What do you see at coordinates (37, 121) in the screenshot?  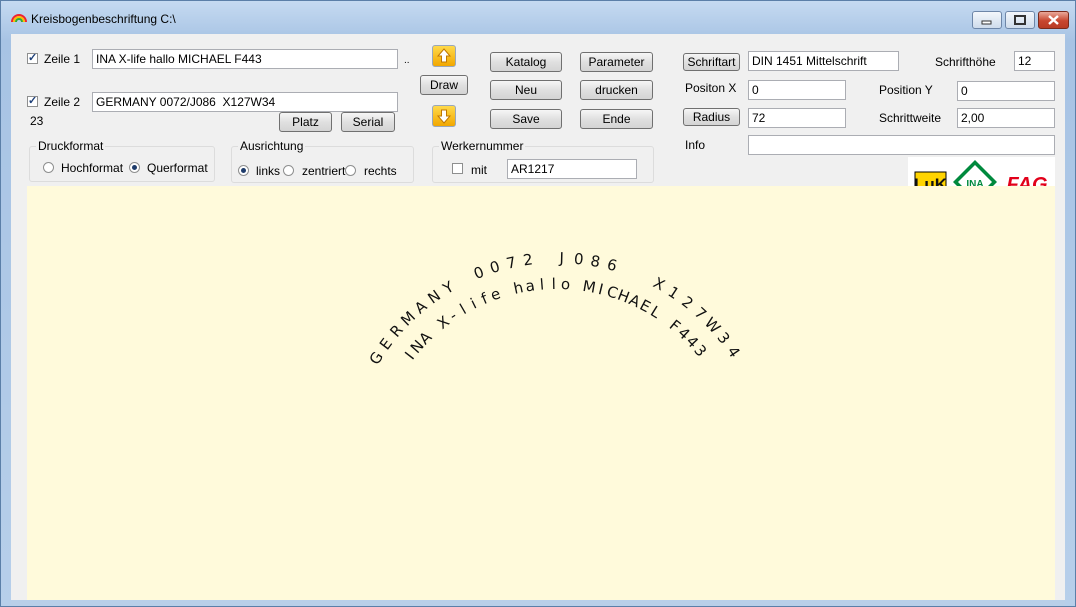 I see `line2-counter: 23` at bounding box center [37, 121].